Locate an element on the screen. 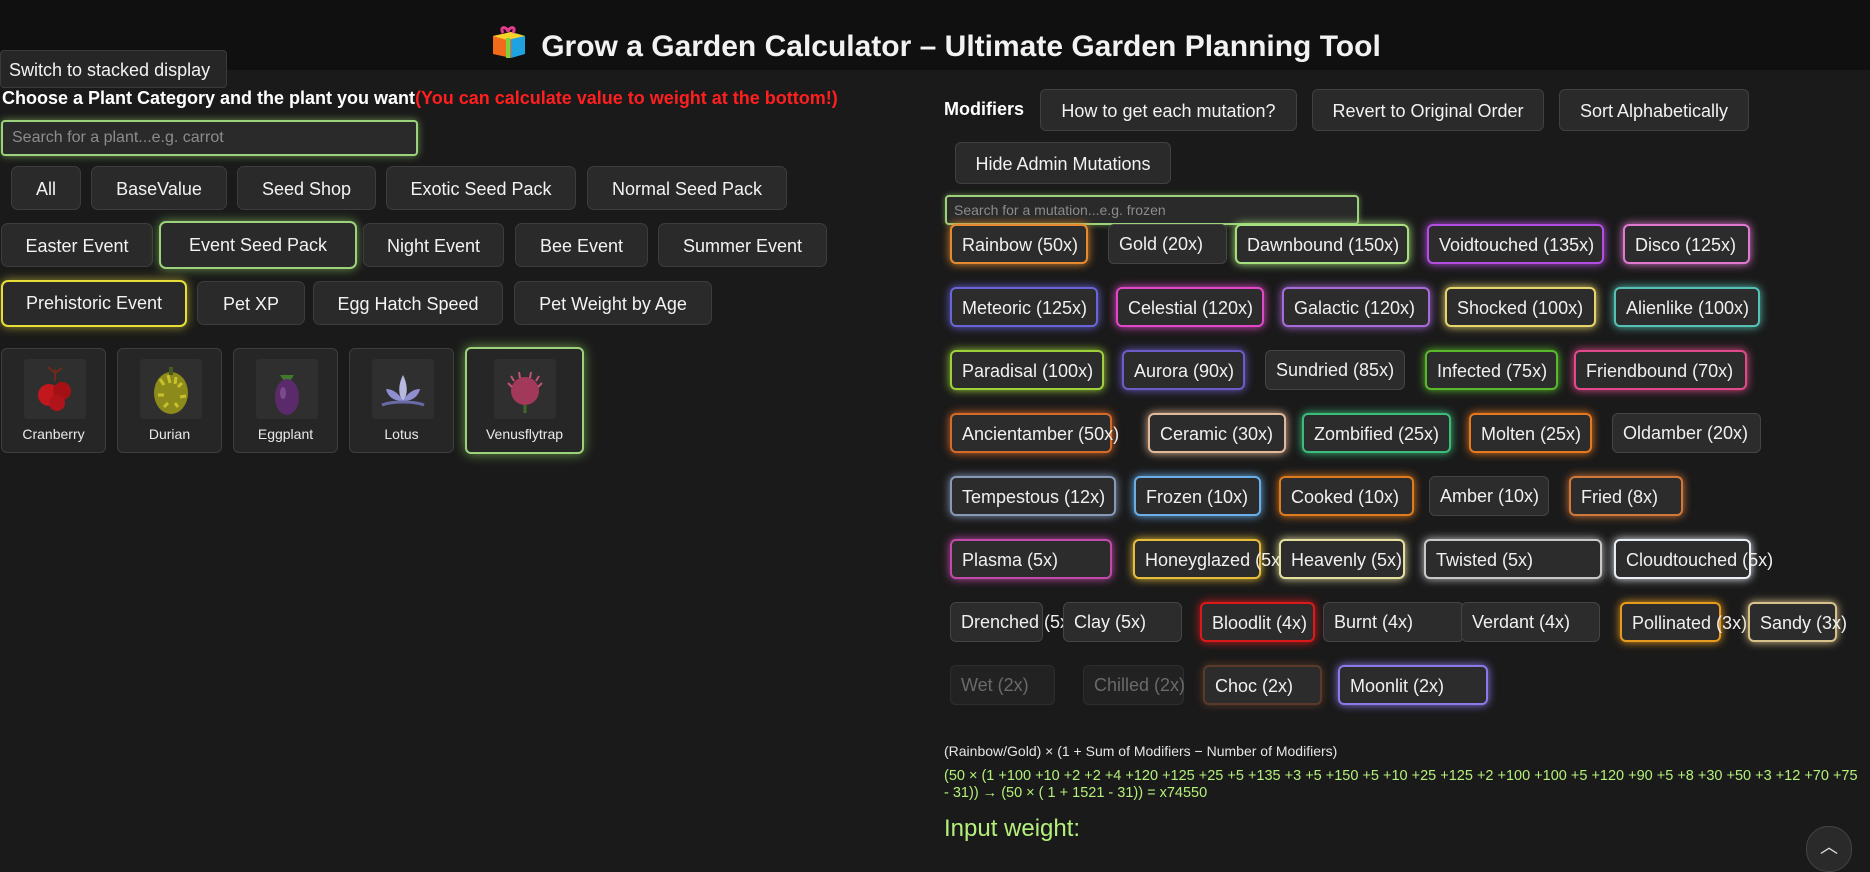 This screenshot has width=1870, height=872. category-pet-xp: Pet XP is located at coordinates (251, 303).